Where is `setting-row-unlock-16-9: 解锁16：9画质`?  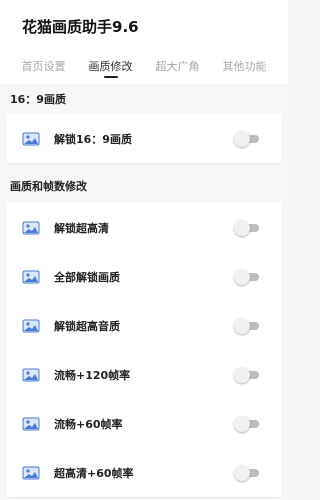 setting-row-unlock-16-9: 解锁16：9画质 is located at coordinates (144, 138).